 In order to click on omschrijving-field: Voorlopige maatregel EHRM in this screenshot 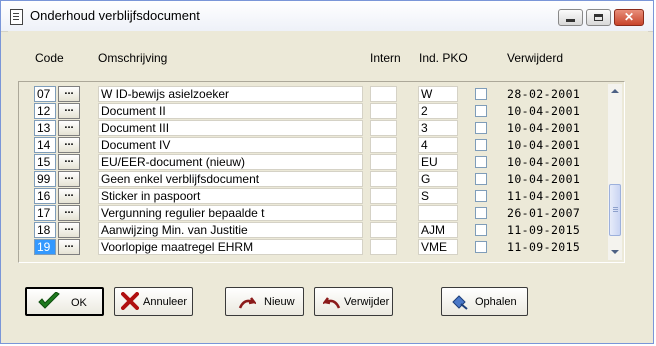, I will do `click(230, 247)`.